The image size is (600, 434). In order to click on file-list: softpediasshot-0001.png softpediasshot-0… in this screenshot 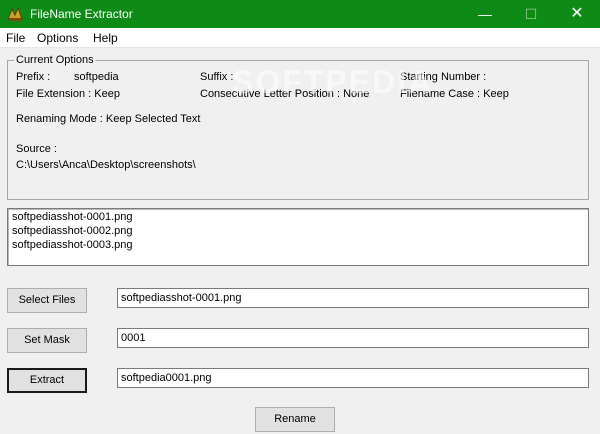, I will do `click(298, 237)`.